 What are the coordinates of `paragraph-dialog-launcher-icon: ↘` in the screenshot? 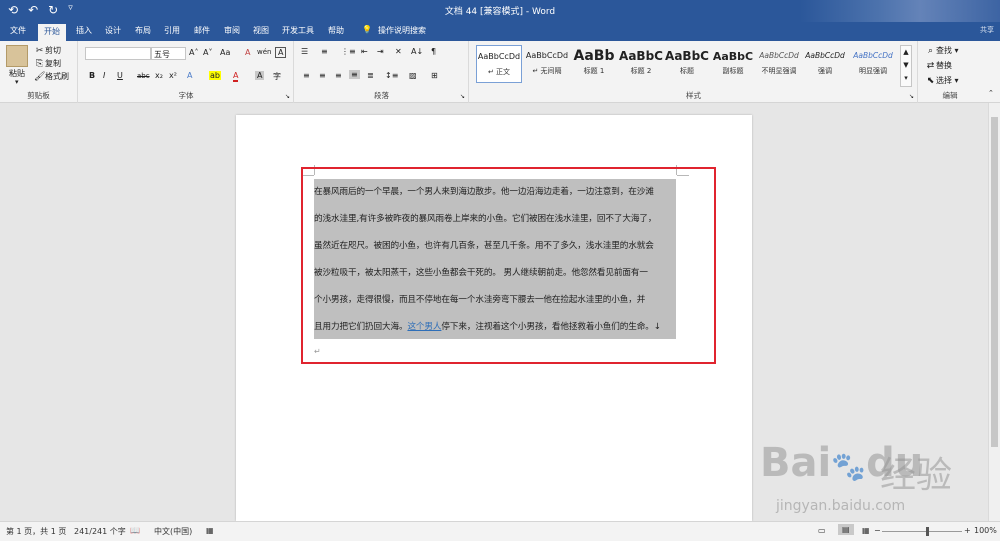 It's located at (462, 96).